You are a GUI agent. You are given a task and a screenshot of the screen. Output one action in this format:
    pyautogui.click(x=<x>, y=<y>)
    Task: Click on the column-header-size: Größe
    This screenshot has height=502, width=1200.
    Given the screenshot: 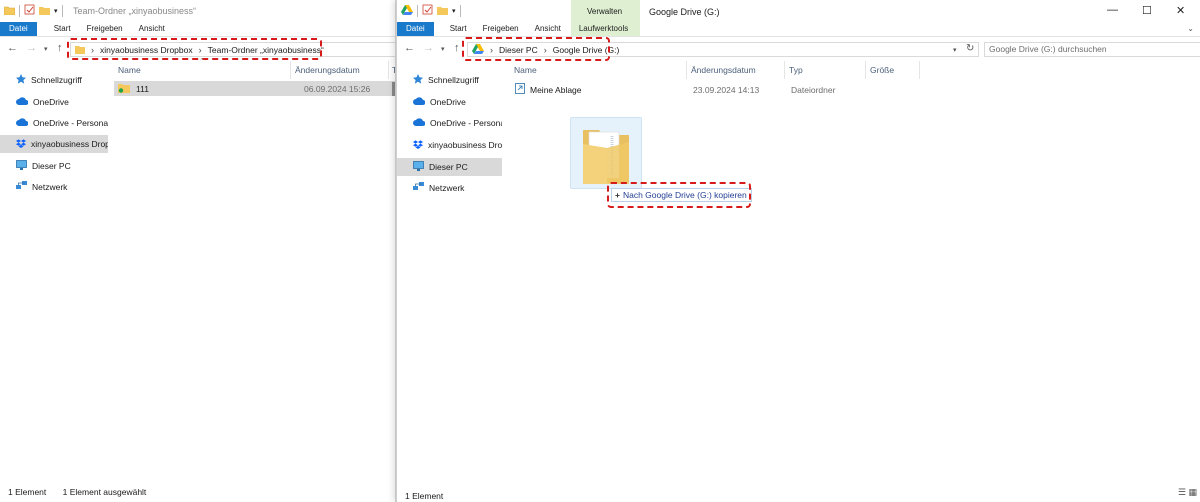 What is the action you would take?
    pyautogui.click(x=882, y=71)
    